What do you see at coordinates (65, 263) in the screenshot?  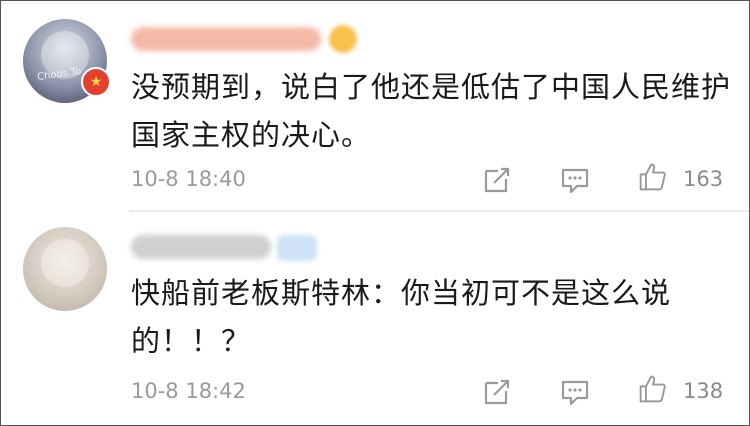 I see `avatar-silhouette` at bounding box center [65, 263].